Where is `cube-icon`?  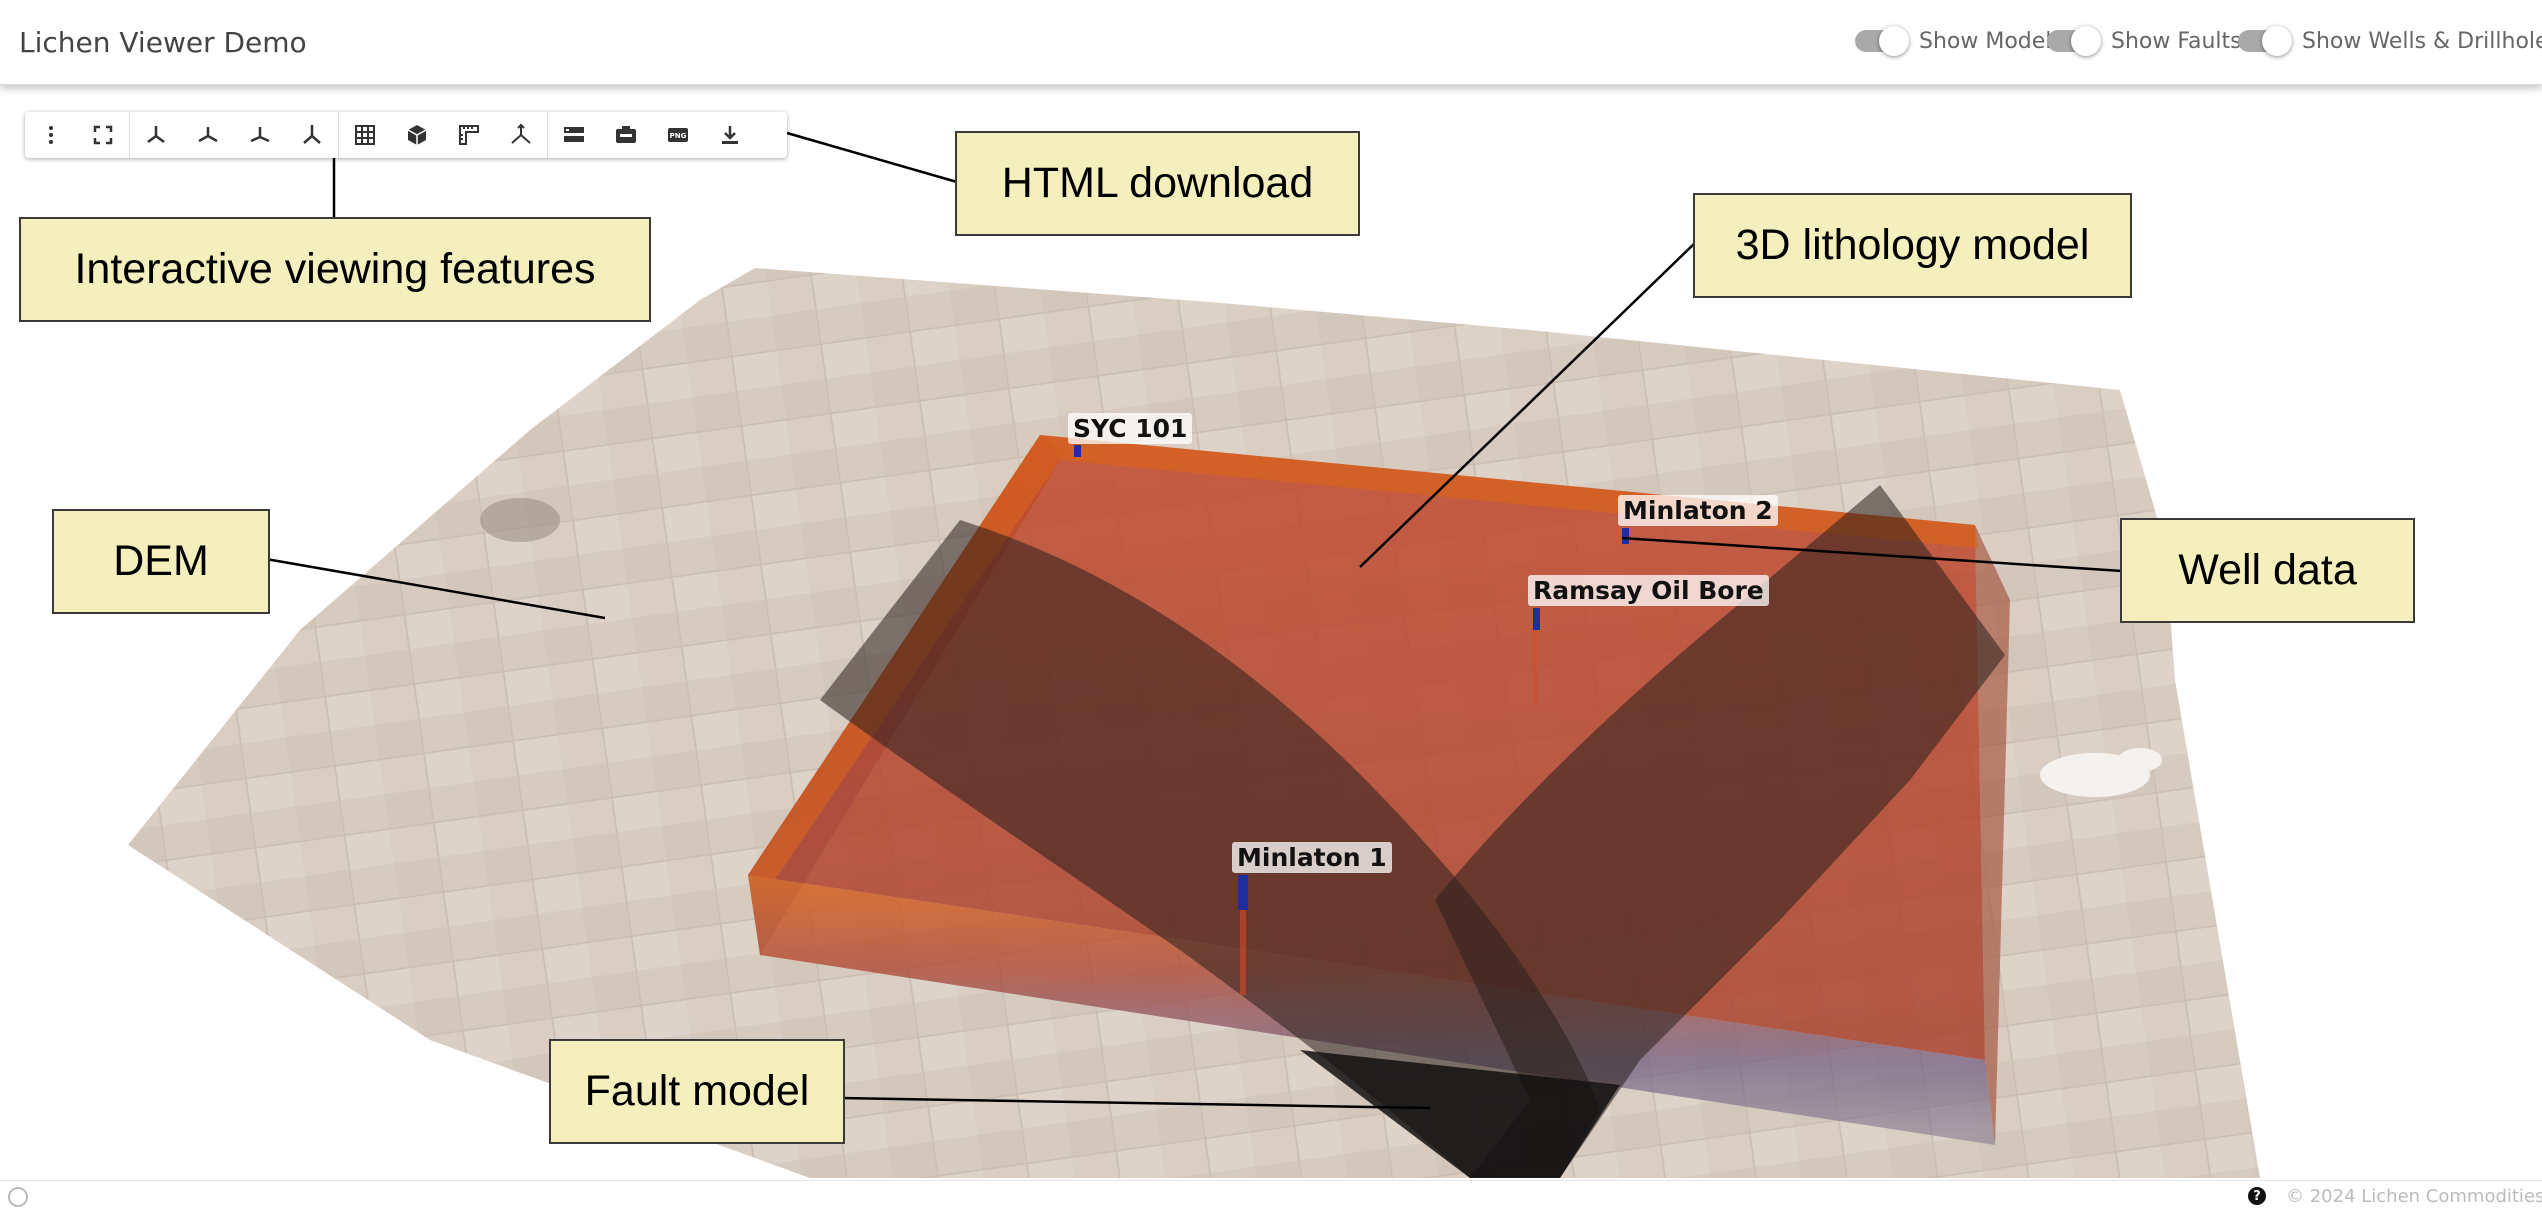 cube-icon is located at coordinates (417, 135).